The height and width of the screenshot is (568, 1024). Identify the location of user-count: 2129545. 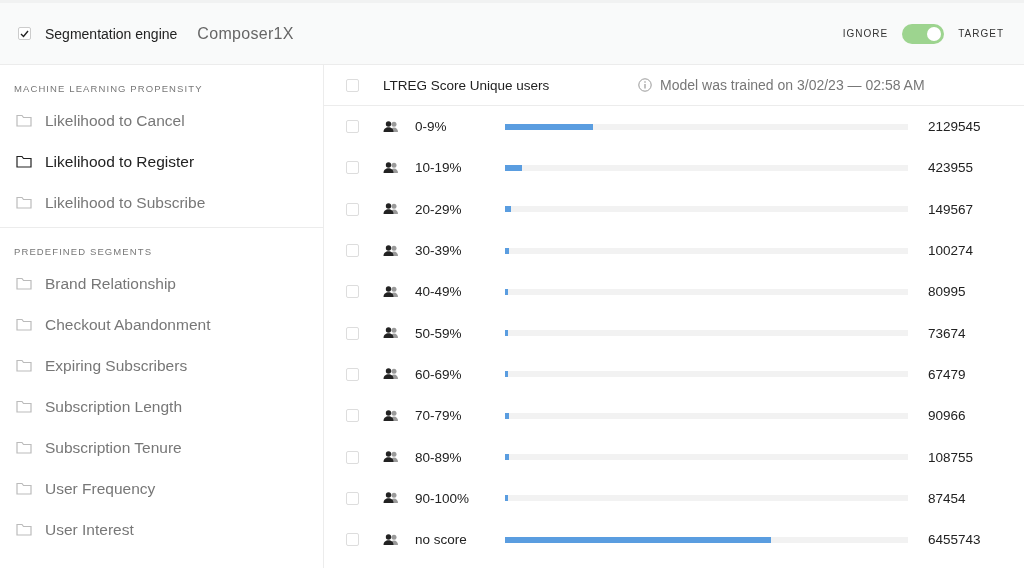
(954, 127).